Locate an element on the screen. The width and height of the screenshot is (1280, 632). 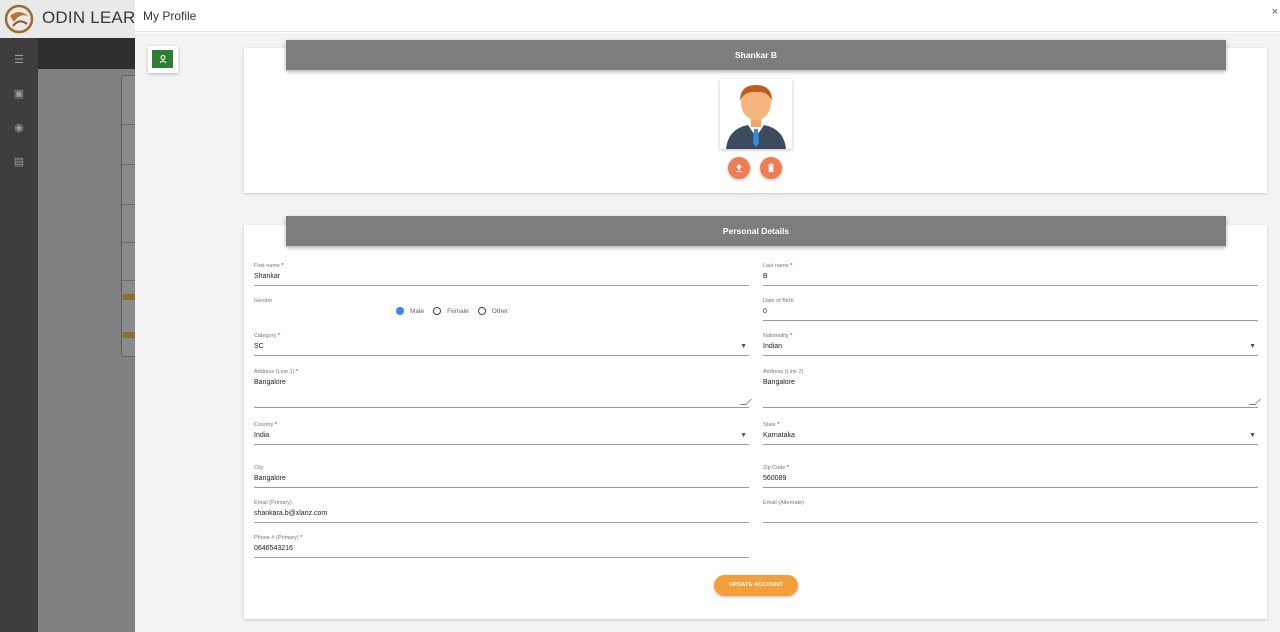
profile-avatar is located at coordinates (756, 114).